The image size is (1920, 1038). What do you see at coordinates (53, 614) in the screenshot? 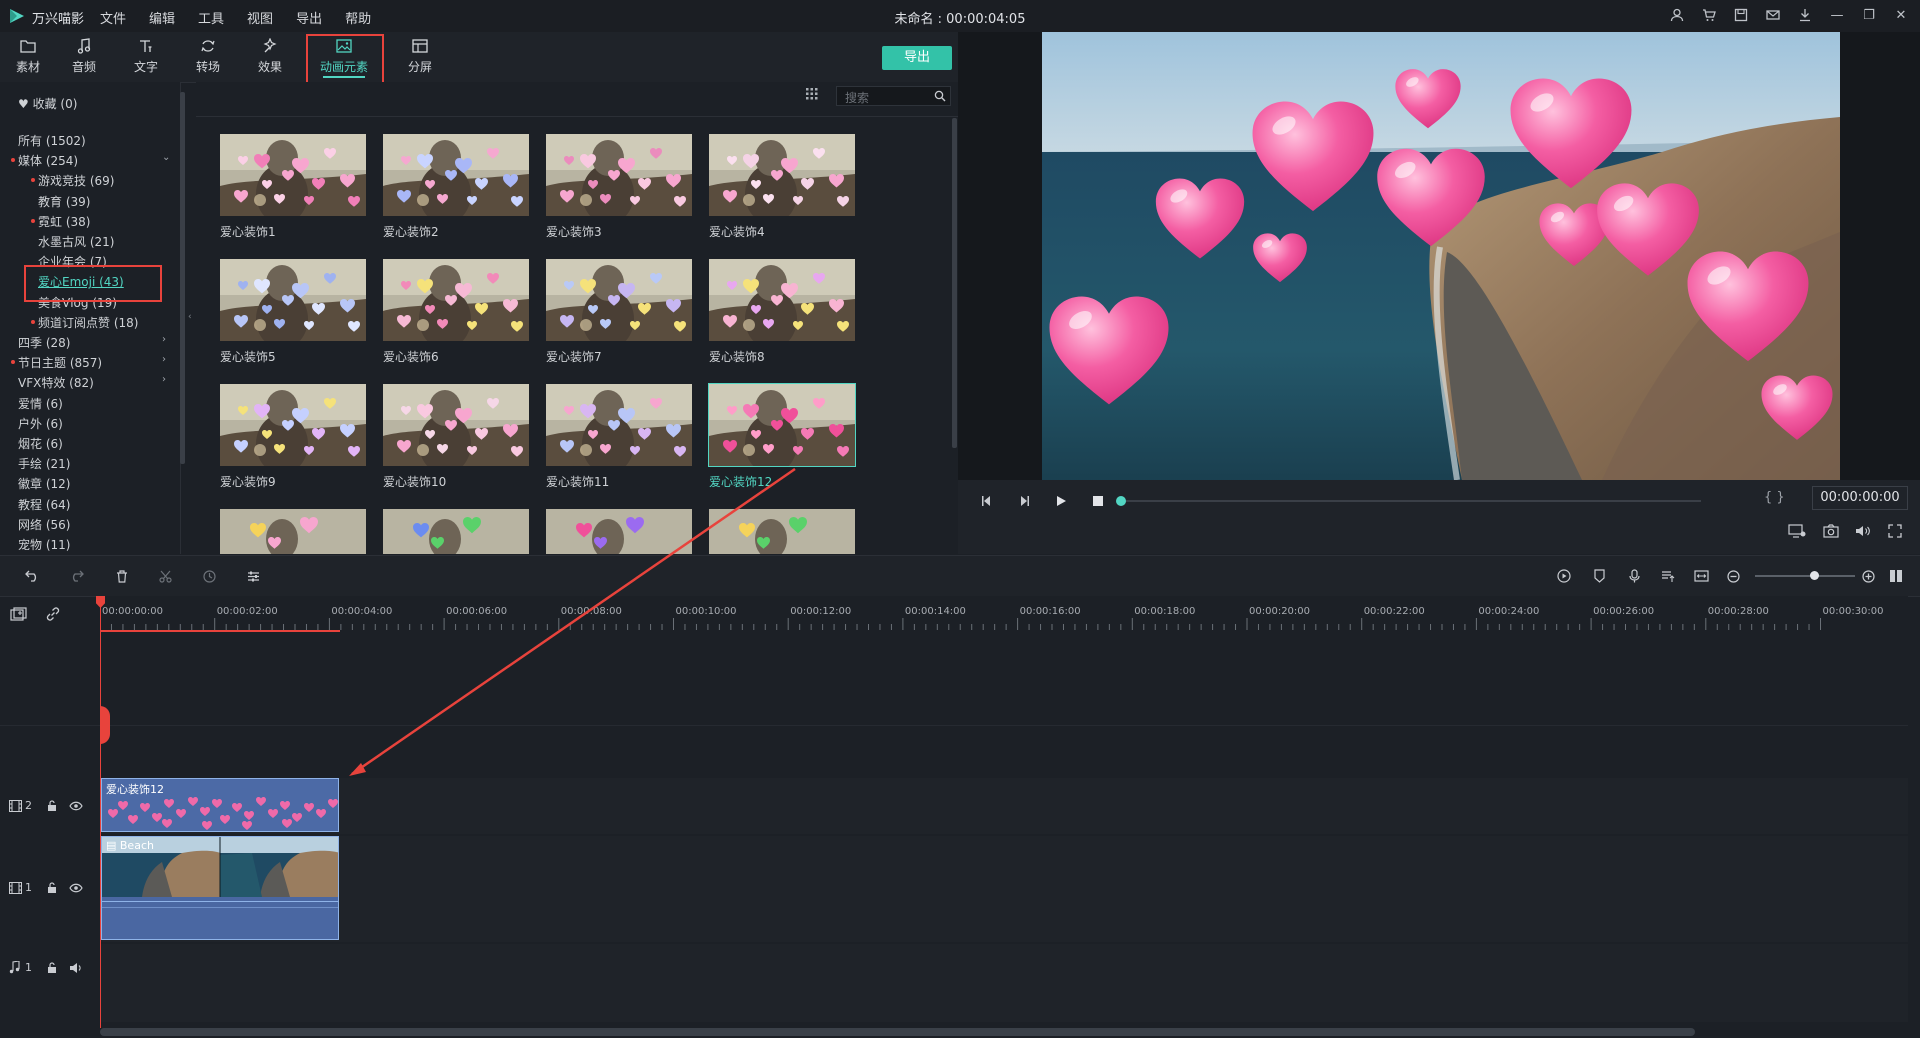
I see `link-icon` at bounding box center [53, 614].